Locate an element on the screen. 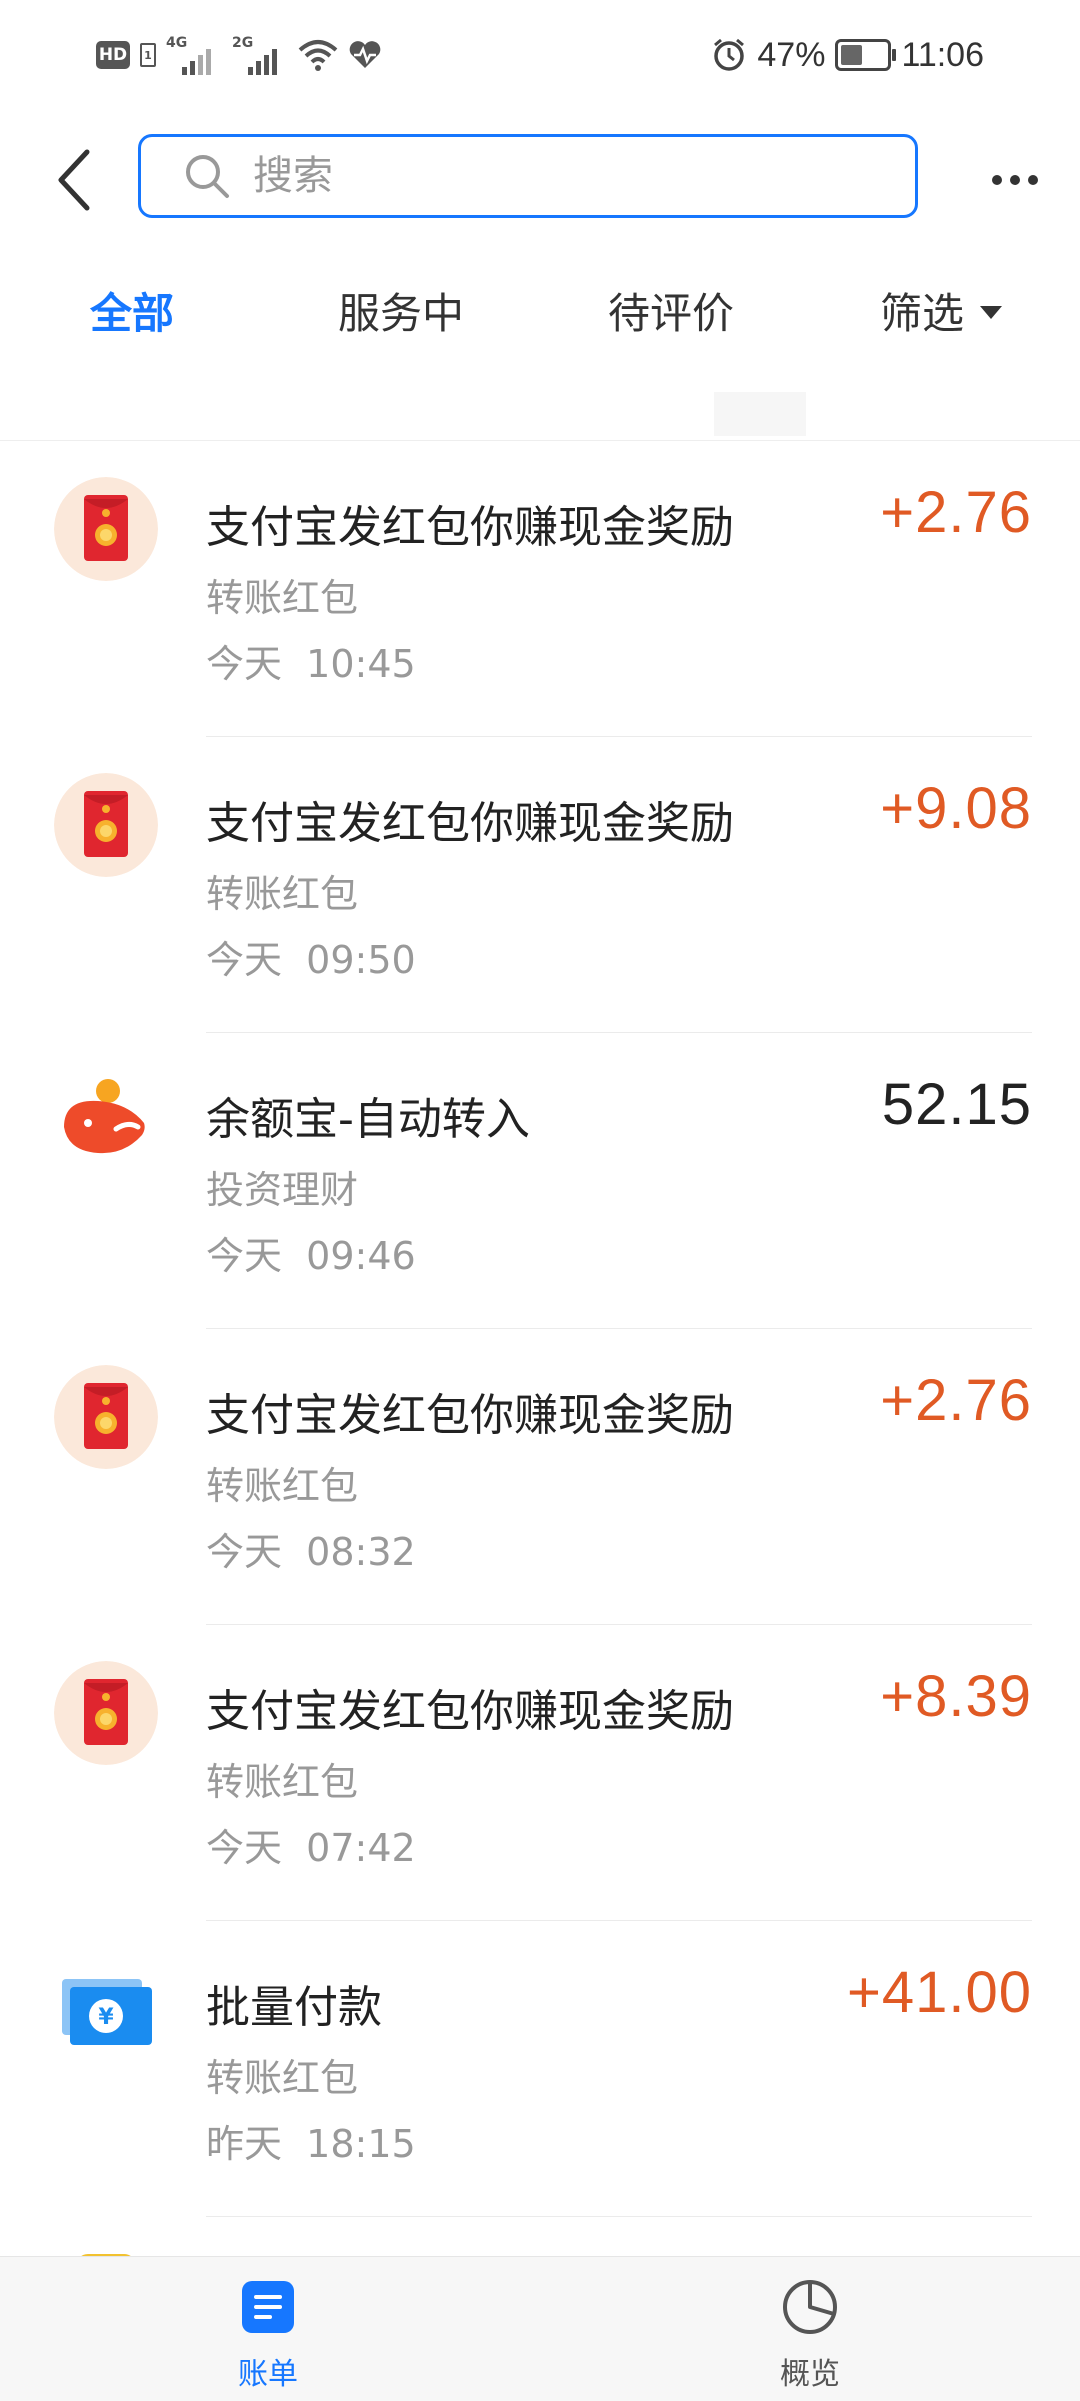  transaction-time: 今天 09:50 is located at coordinates (311, 960).